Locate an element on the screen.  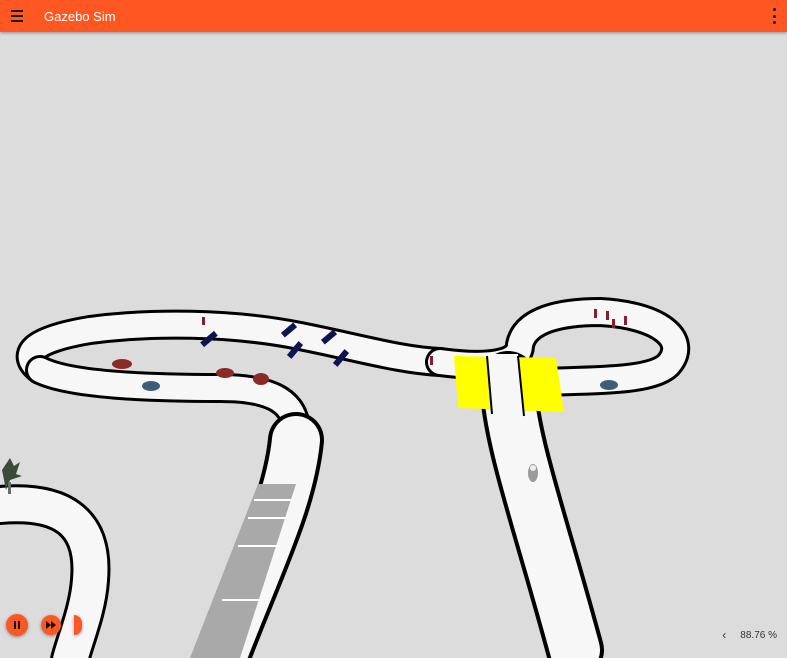
kebab-menu-icon is located at coordinates (774, 16).